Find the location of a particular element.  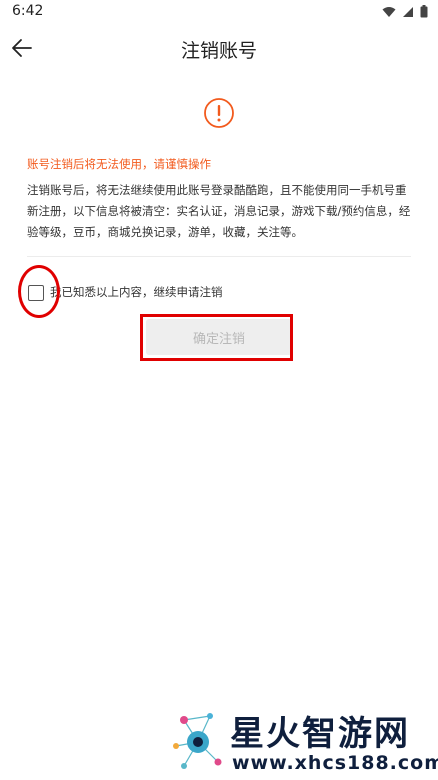

watermark: 星火智游网 www.xhcs188.com is located at coordinates (304, 740).